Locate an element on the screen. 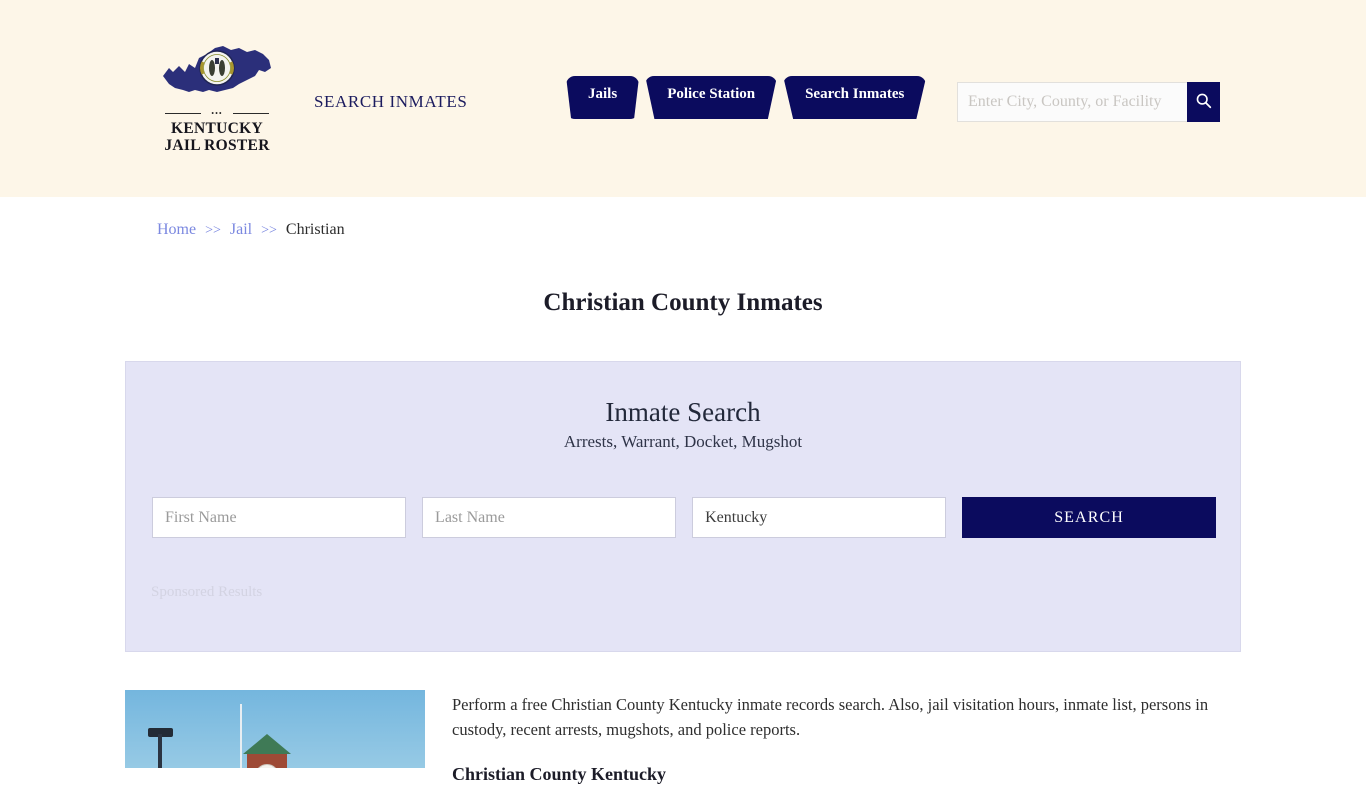 Image resolution: width=1366 pixels, height=785 pixels. main-navigation: Jails Police Station Search Inmates is located at coordinates (746, 97).